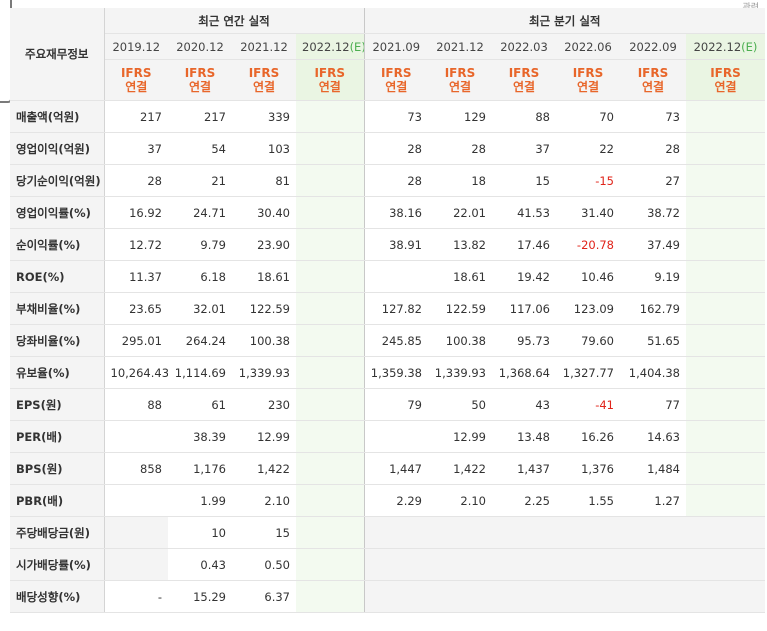 The image size is (767, 631). What do you see at coordinates (200, 276) in the screenshot?
I see `value-cell: 6.18` at bounding box center [200, 276].